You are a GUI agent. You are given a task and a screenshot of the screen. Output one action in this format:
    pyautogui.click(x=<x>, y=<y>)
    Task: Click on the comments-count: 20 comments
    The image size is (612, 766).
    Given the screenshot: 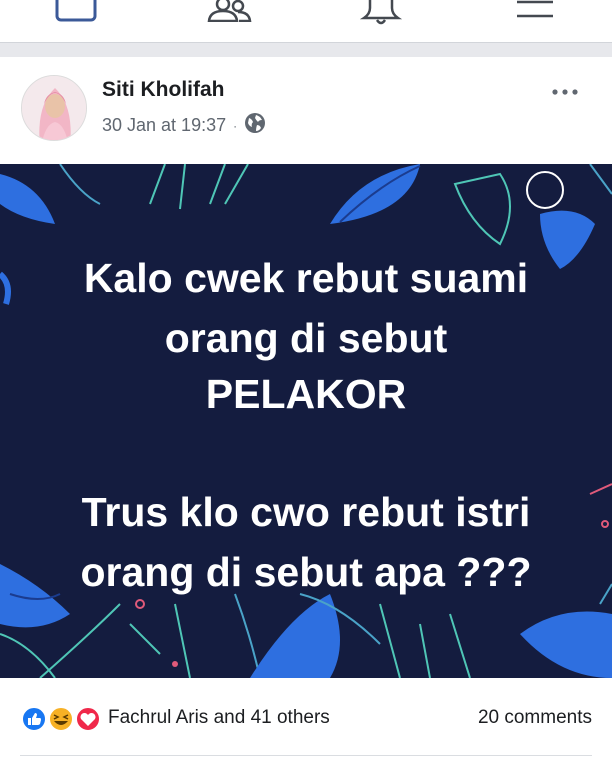 What is the action you would take?
    pyautogui.click(x=535, y=718)
    